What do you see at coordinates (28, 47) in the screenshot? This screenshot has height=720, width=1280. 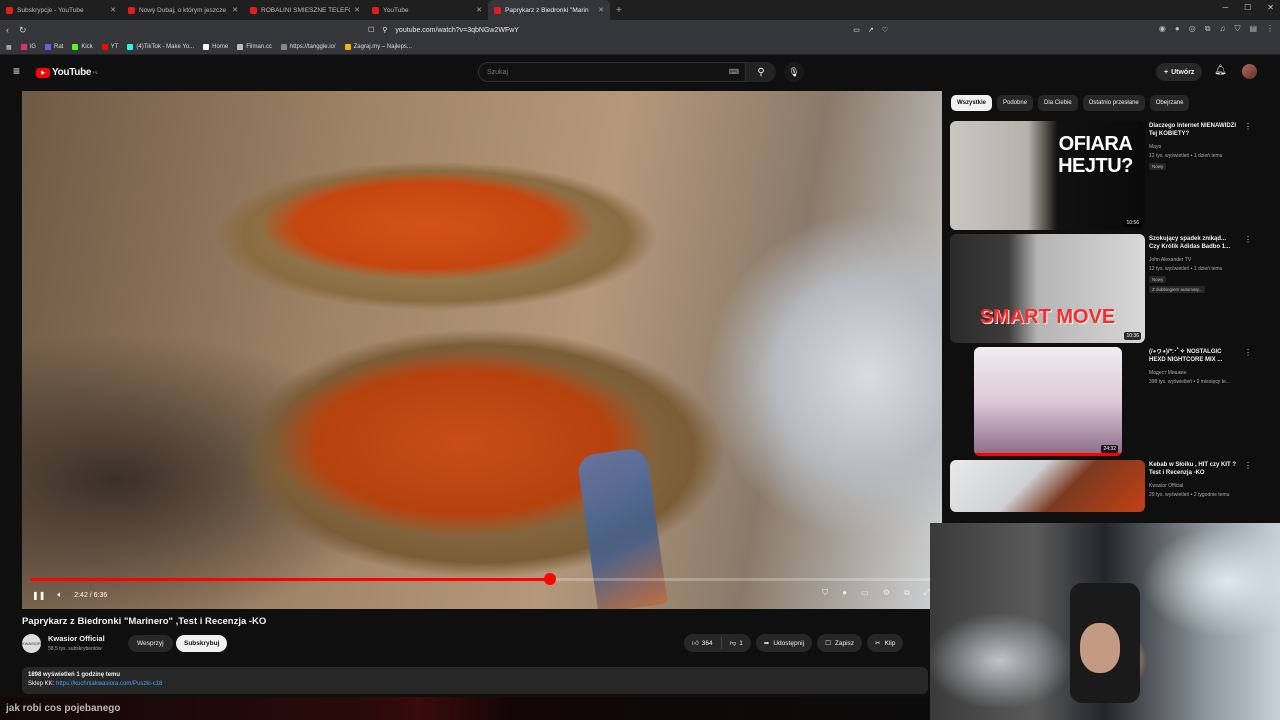 I see `bookmark-item: IG` at bounding box center [28, 47].